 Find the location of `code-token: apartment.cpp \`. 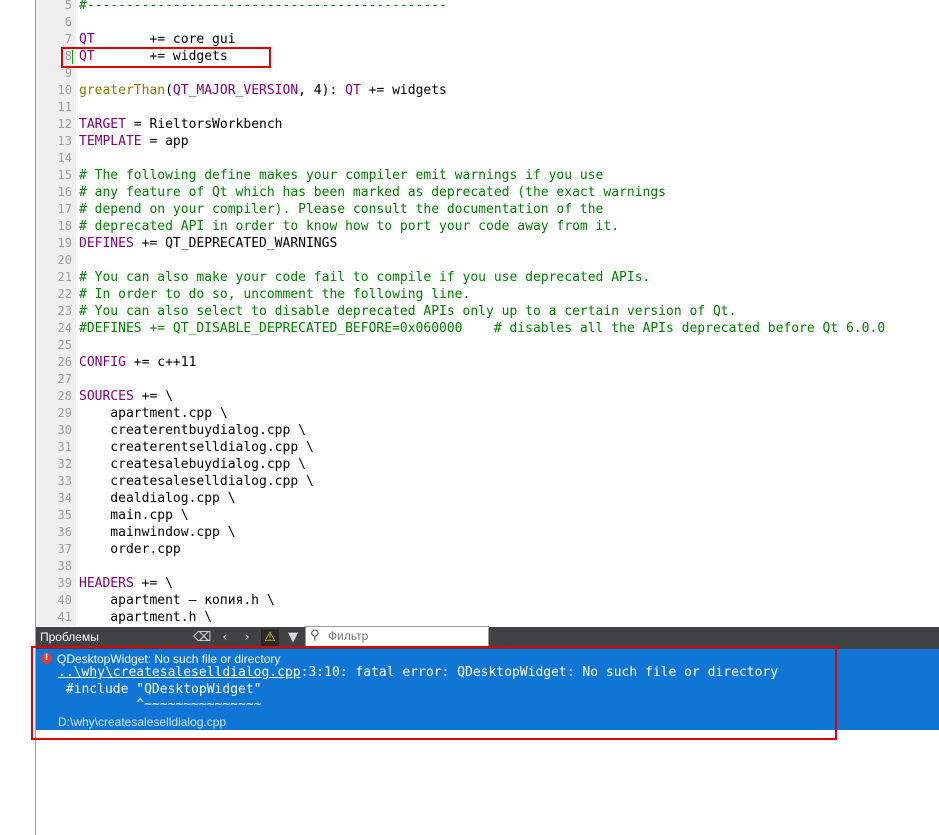

code-token: apartment.cpp \ is located at coordinates (153, 413).